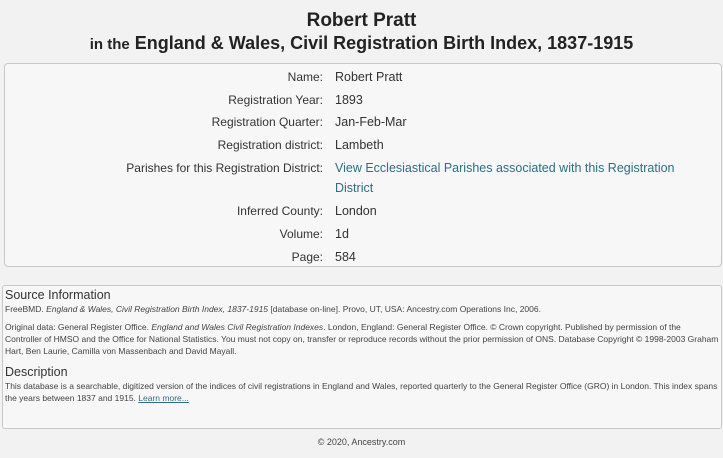  What do you see at coordinates (305, 77) in the screenshot?
I see `field-label: Name:` at bounding box center [305, 77].